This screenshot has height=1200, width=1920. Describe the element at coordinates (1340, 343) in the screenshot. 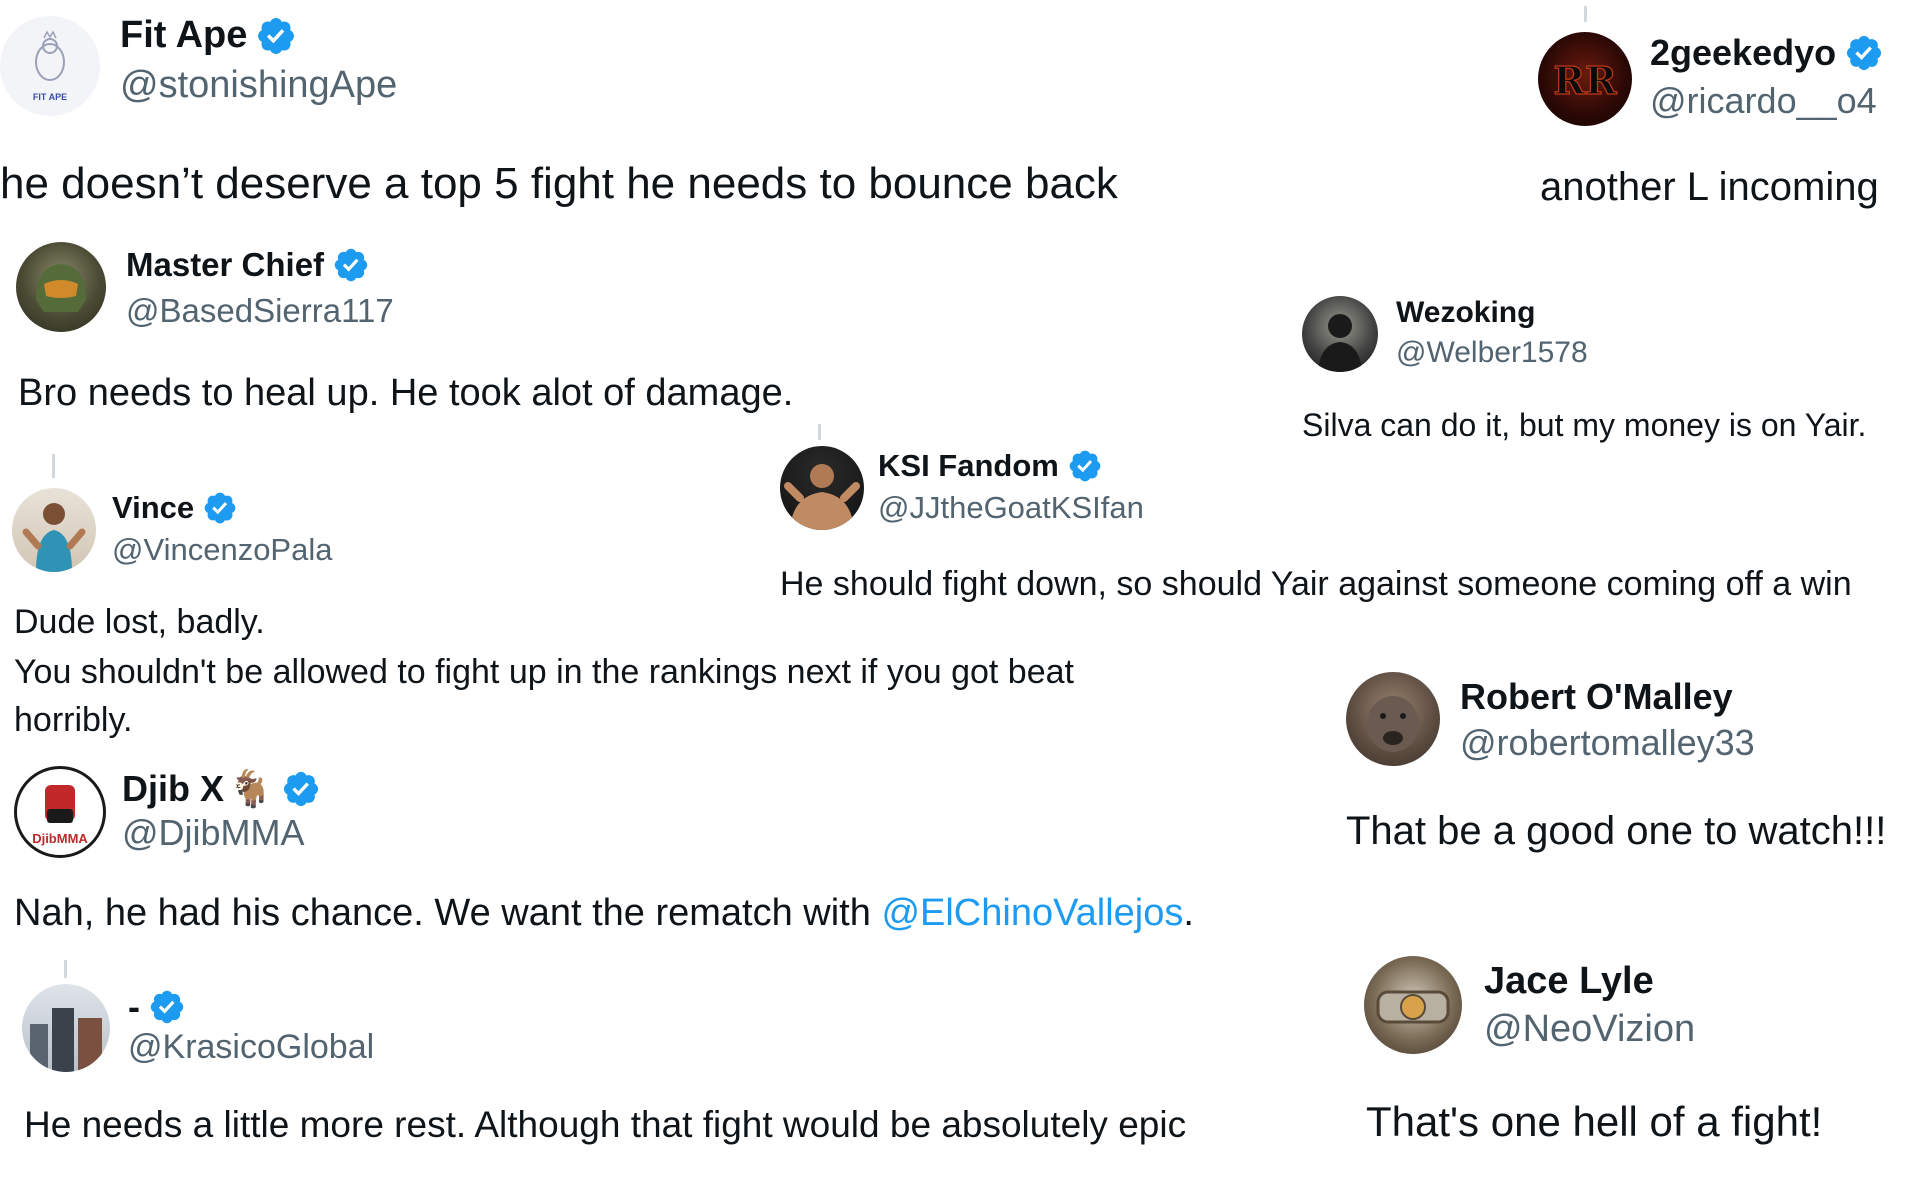

I see `portrait-avatar-icon` at that location.